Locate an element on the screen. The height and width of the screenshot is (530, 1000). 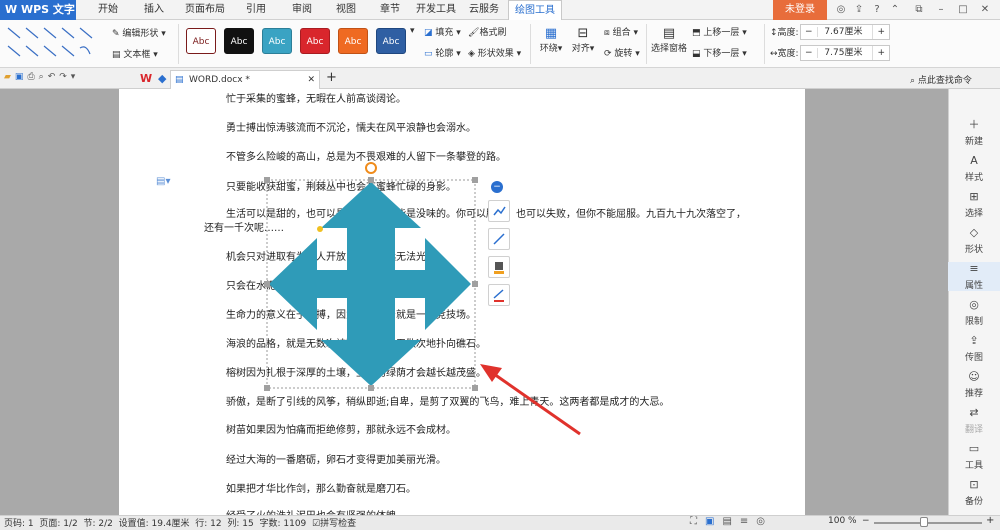
textbox-button: ▤ 文本框 ▾ is located at coordinates (135, 53).